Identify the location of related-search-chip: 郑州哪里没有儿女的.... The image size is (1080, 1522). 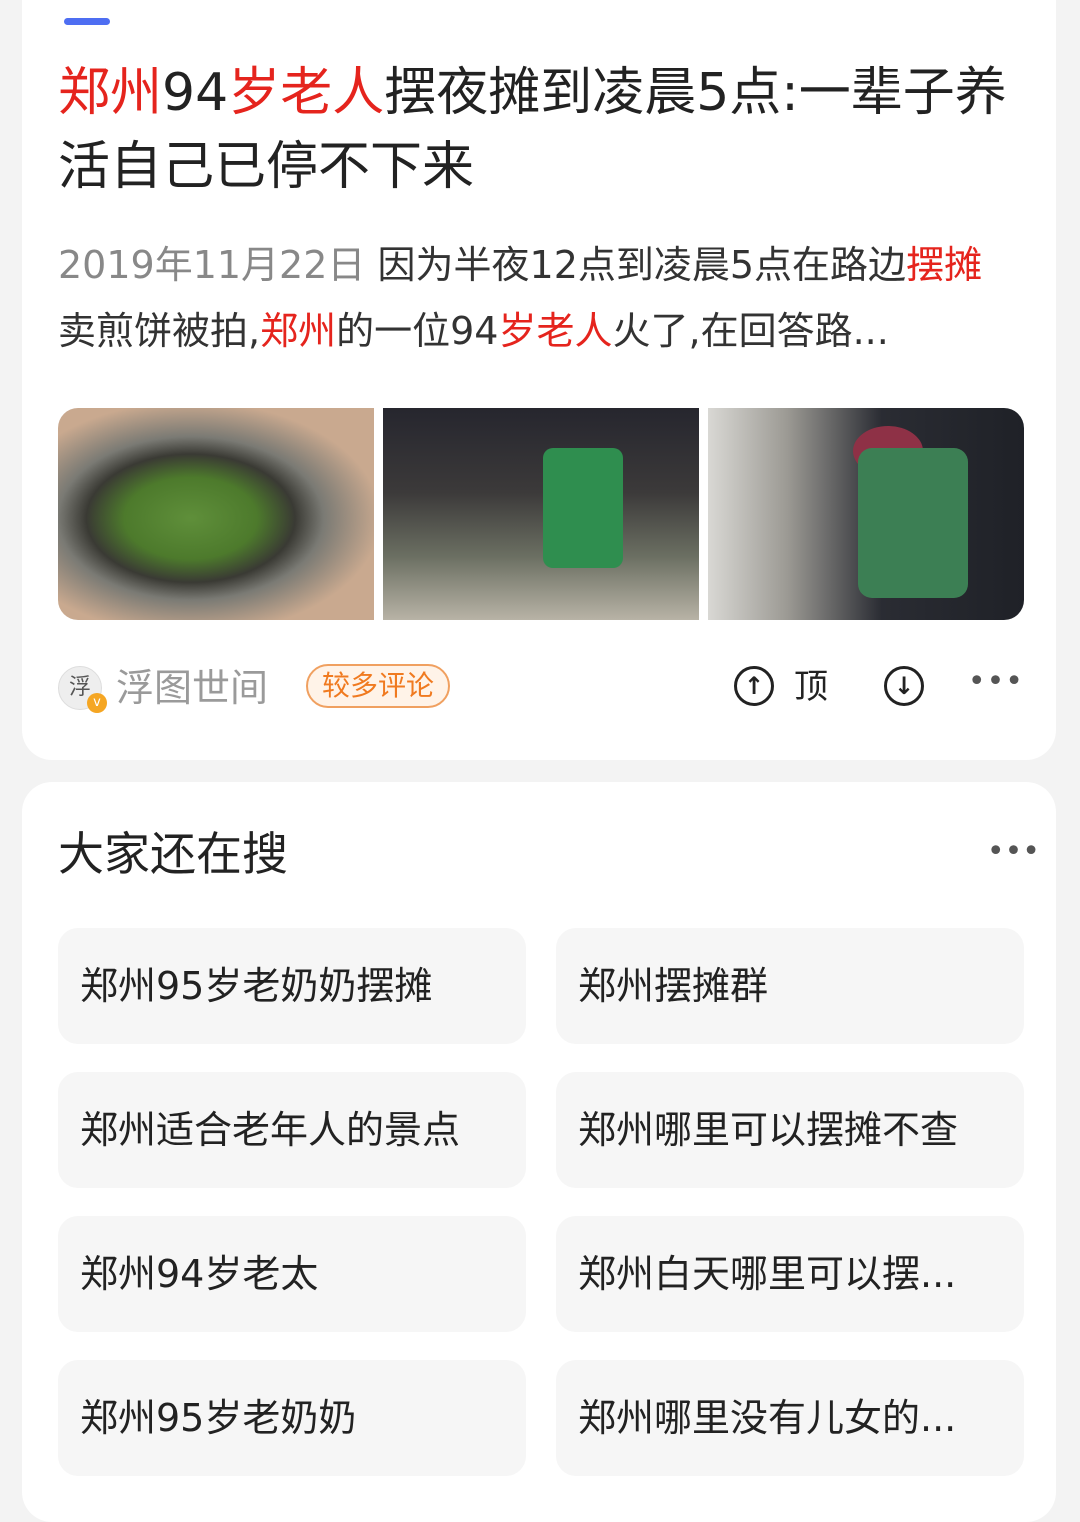
(790, 1418).